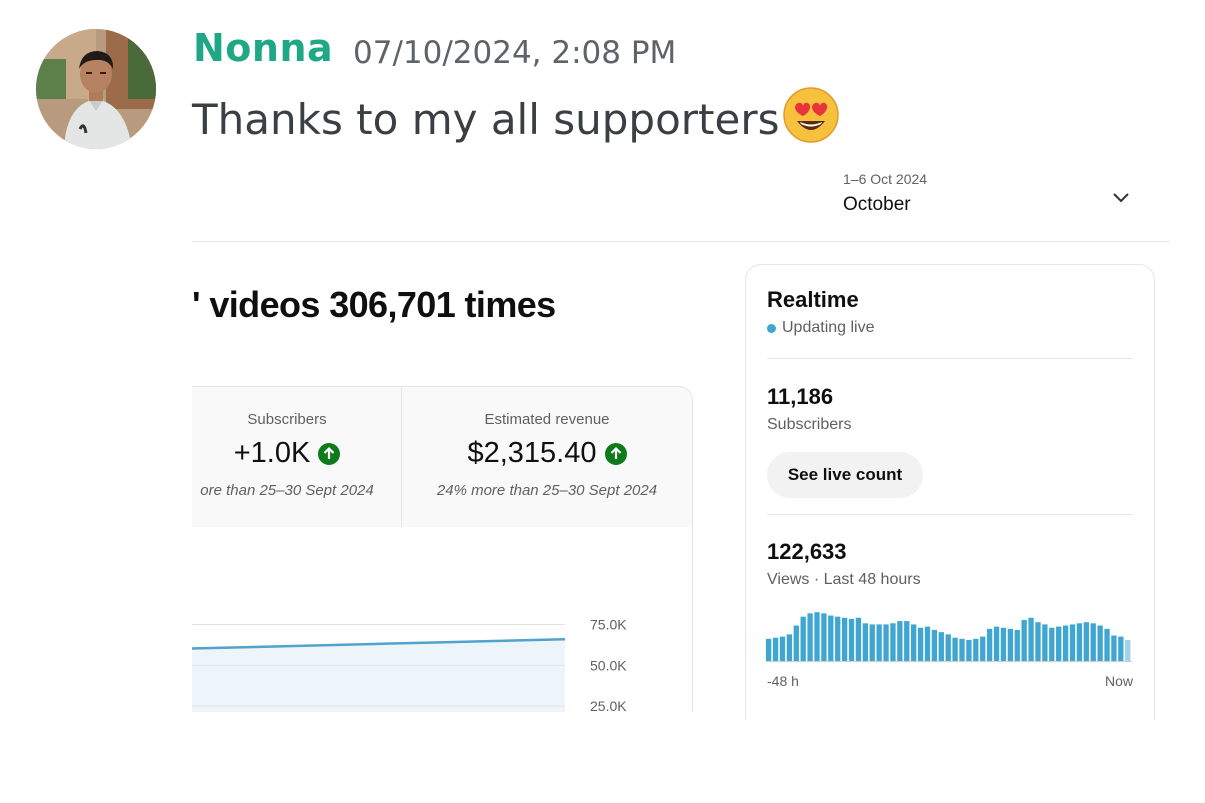 The image size is (1205, 803). Describe the element at coordinates (845, 475) in the screenshot. I see `see-live-count-button: See live count` at that location.